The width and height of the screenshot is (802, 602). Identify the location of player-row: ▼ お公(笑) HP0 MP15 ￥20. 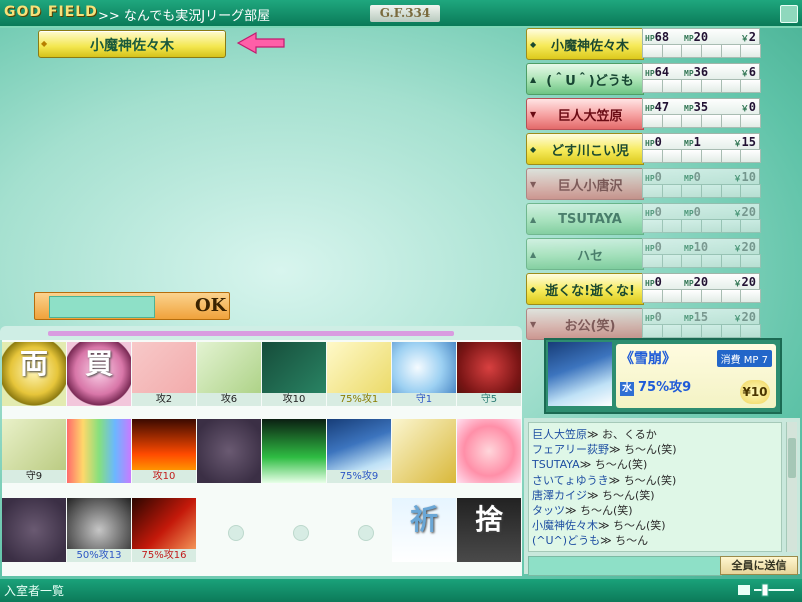
(644, 324).